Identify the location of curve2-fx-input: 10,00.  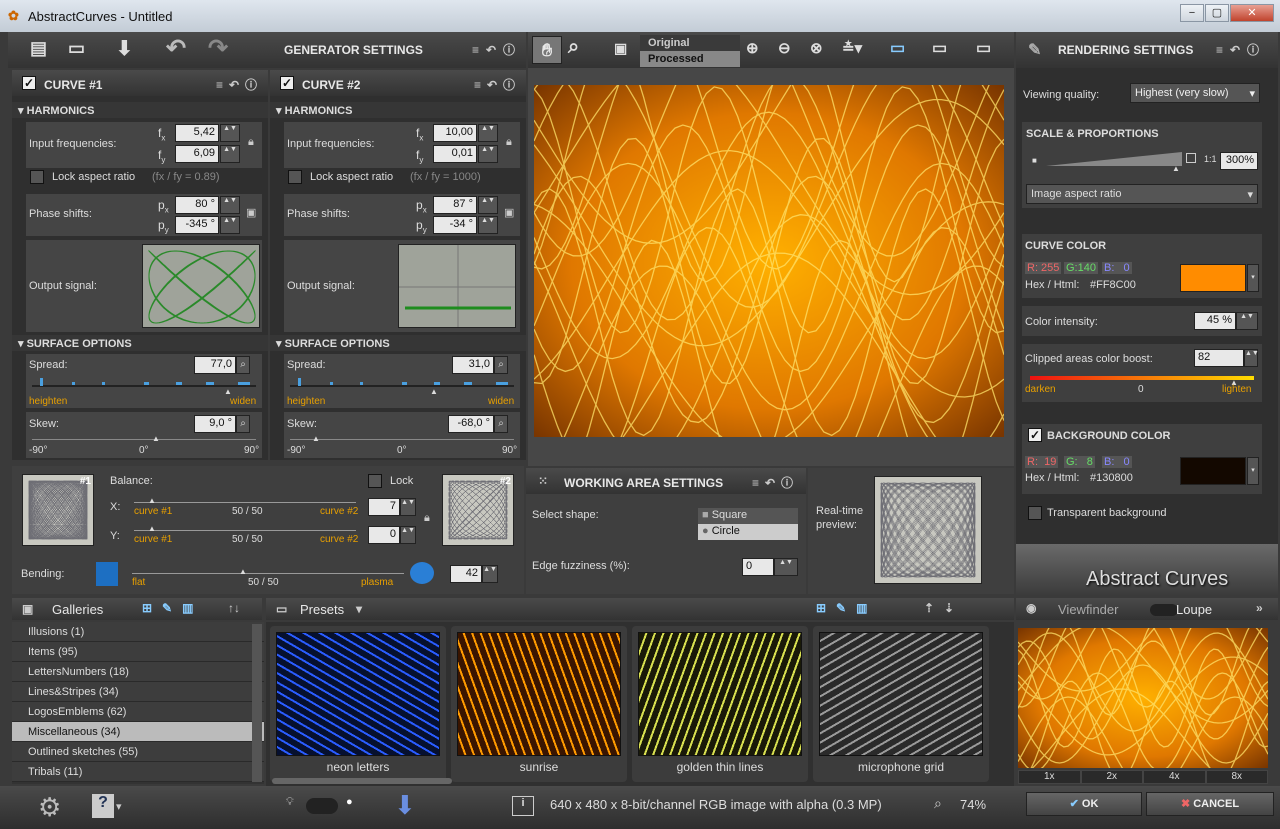
(455, 133).